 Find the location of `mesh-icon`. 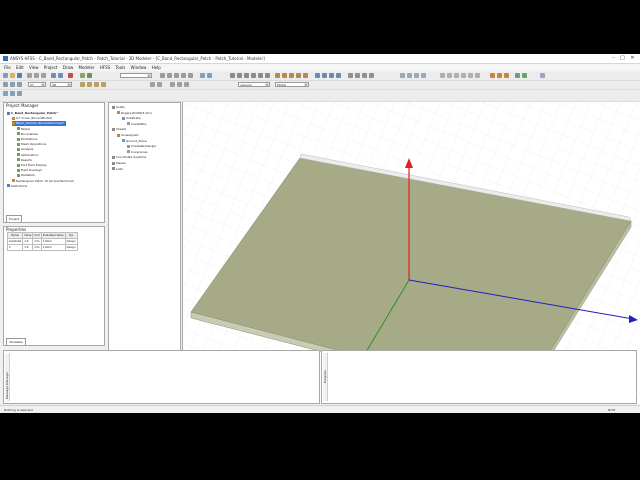

mesh-icon is located at coordinates (103, 84).